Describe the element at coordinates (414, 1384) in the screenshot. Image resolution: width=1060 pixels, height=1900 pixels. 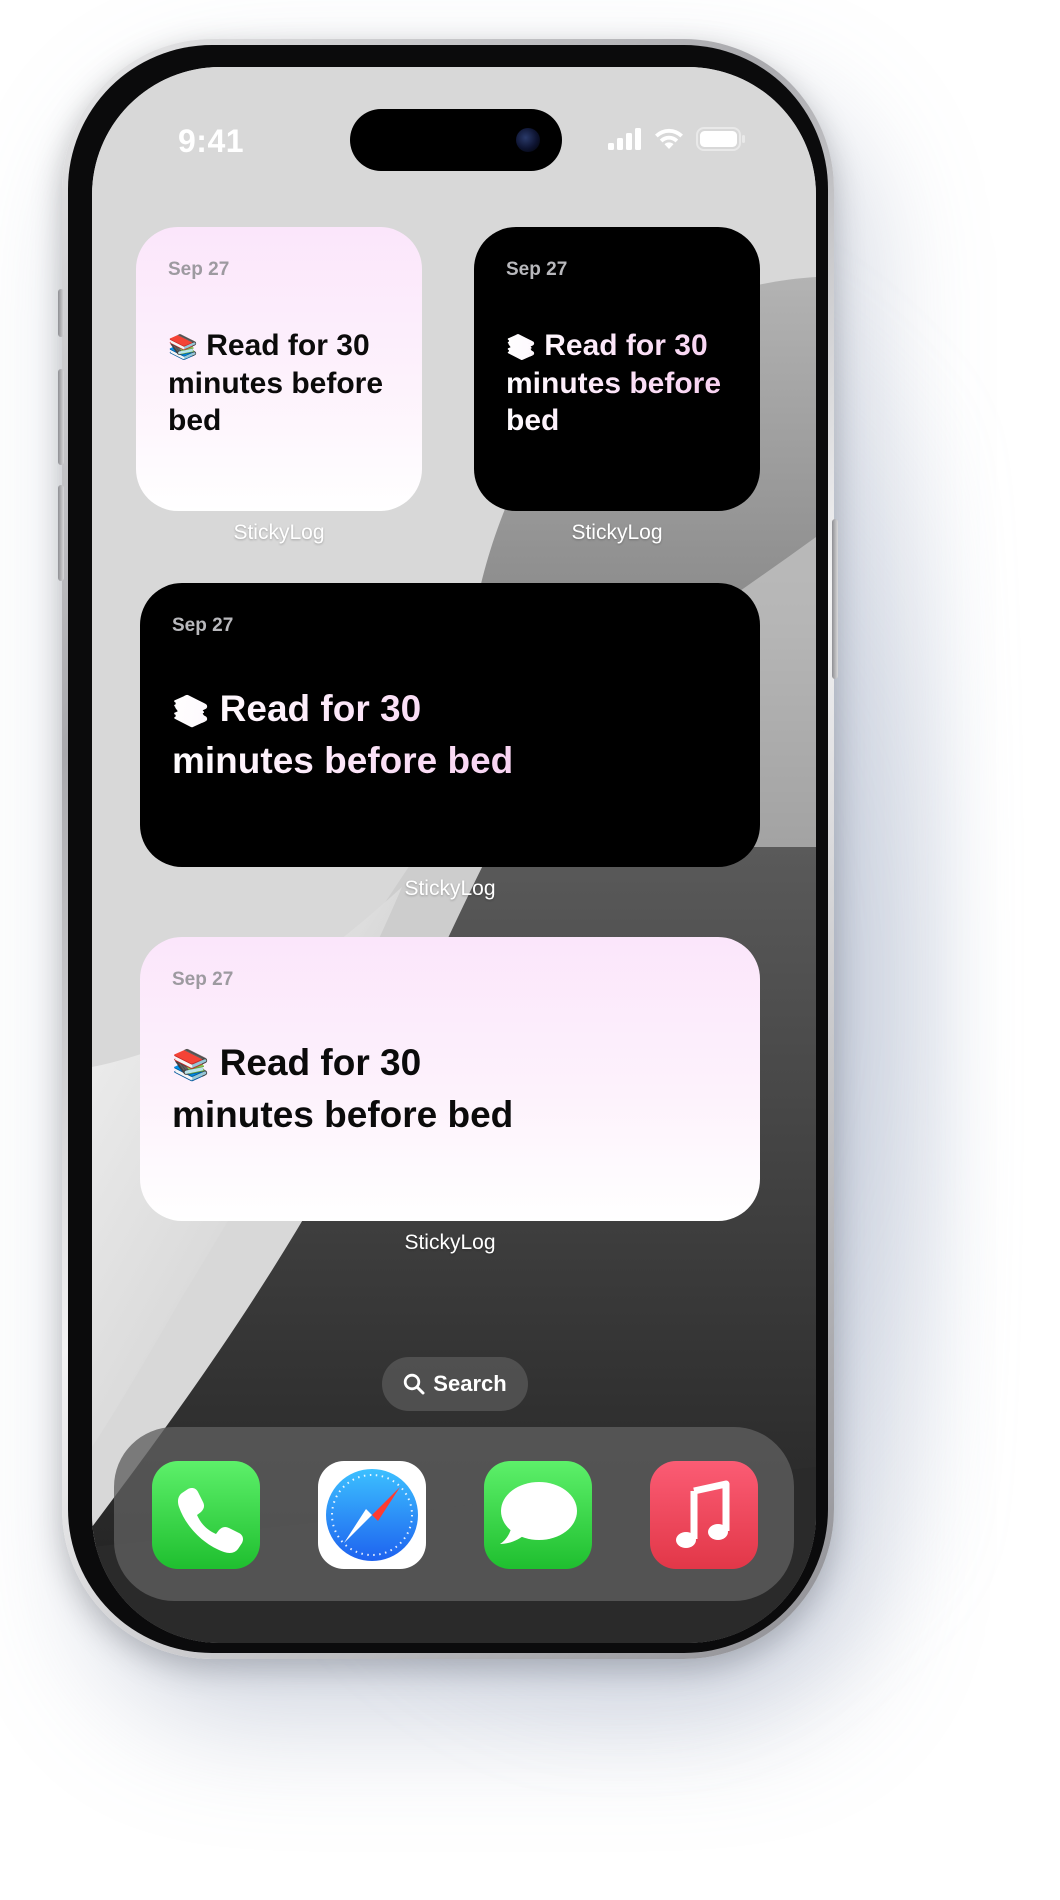
I see `search-icon` at that location.